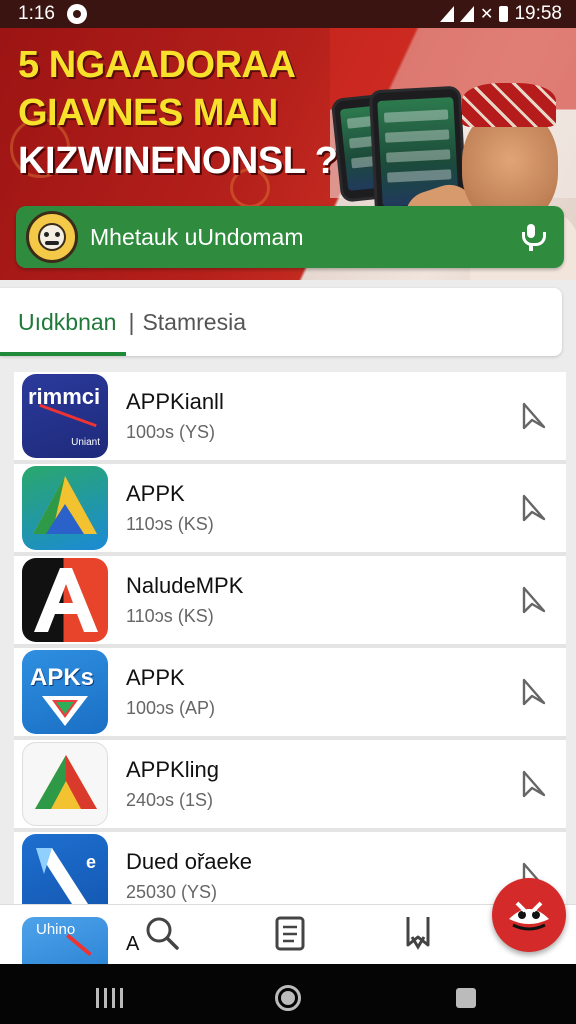 The height and width of the screenshot is (1024, 576). Describe the element at coordinates (172, 770) in the screenshot. I see `app-name: APPKling` at that location.